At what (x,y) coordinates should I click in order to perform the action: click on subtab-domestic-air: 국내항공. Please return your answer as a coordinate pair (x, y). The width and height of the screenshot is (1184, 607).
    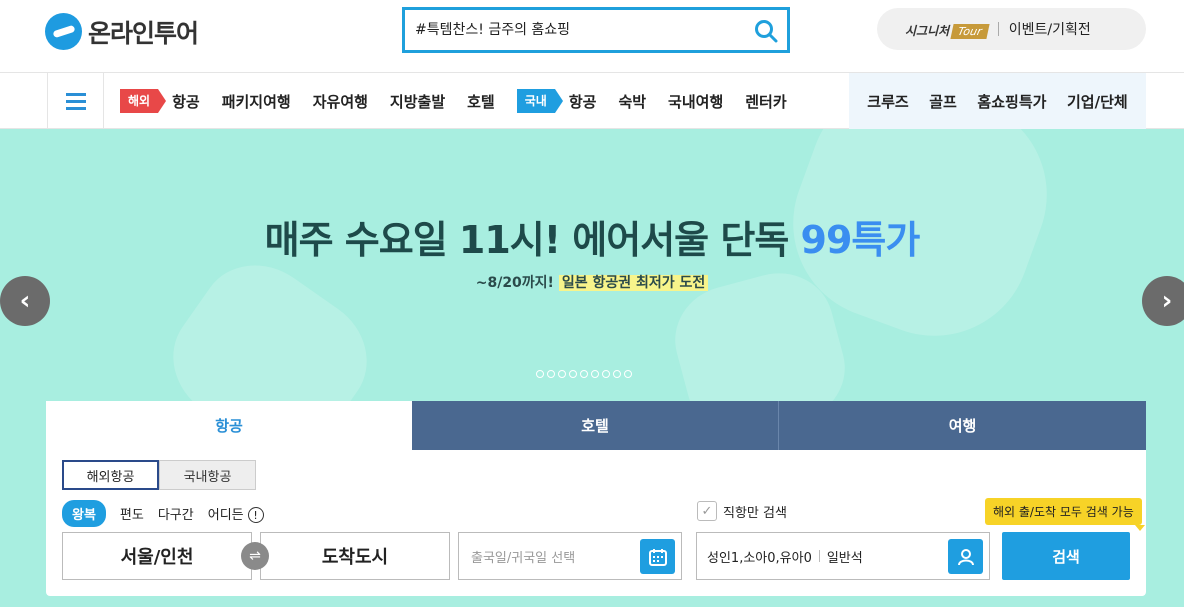
    Looking at the image, I should click on (207, 475).